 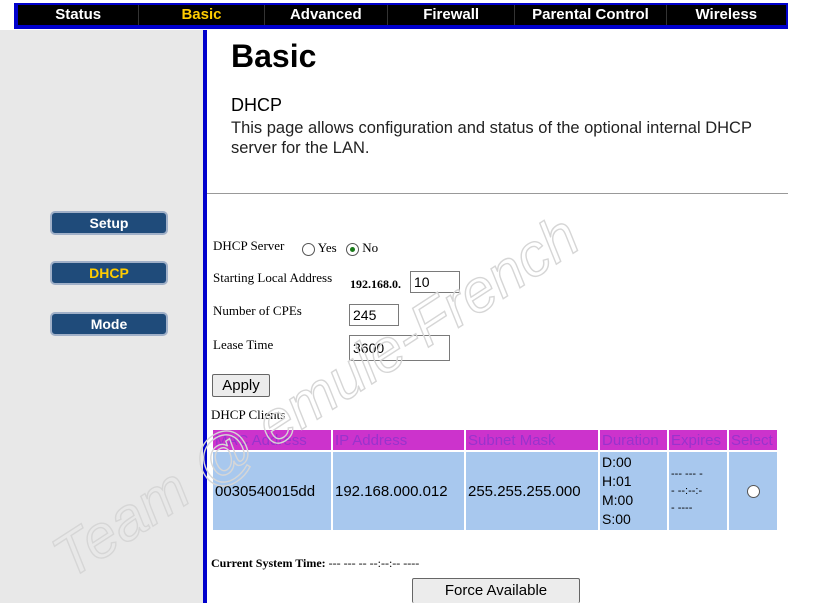 I want to click on system-time-label: Current System Time:, so click(x=268, y=563).